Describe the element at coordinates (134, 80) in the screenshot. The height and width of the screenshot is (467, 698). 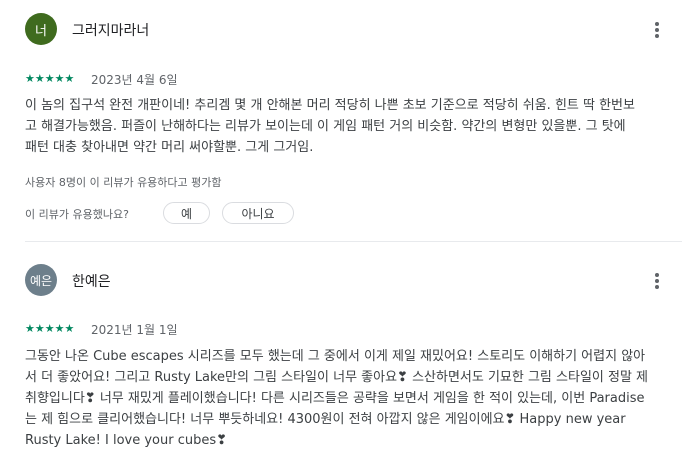
I see `review-date: 2023년 4월 6일` at that location.